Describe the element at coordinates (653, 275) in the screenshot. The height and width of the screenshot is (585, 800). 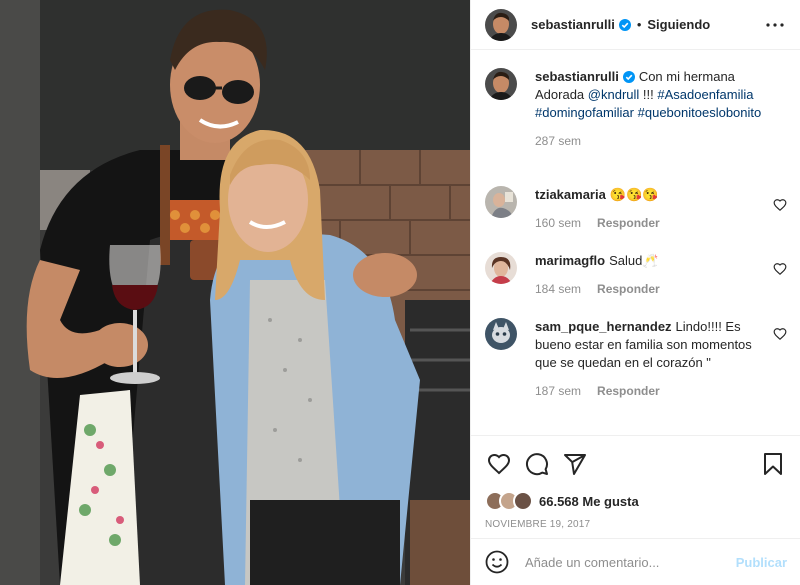
I see `comment-text: marimagflo Salud🥂 184 sem Responder` at that location.